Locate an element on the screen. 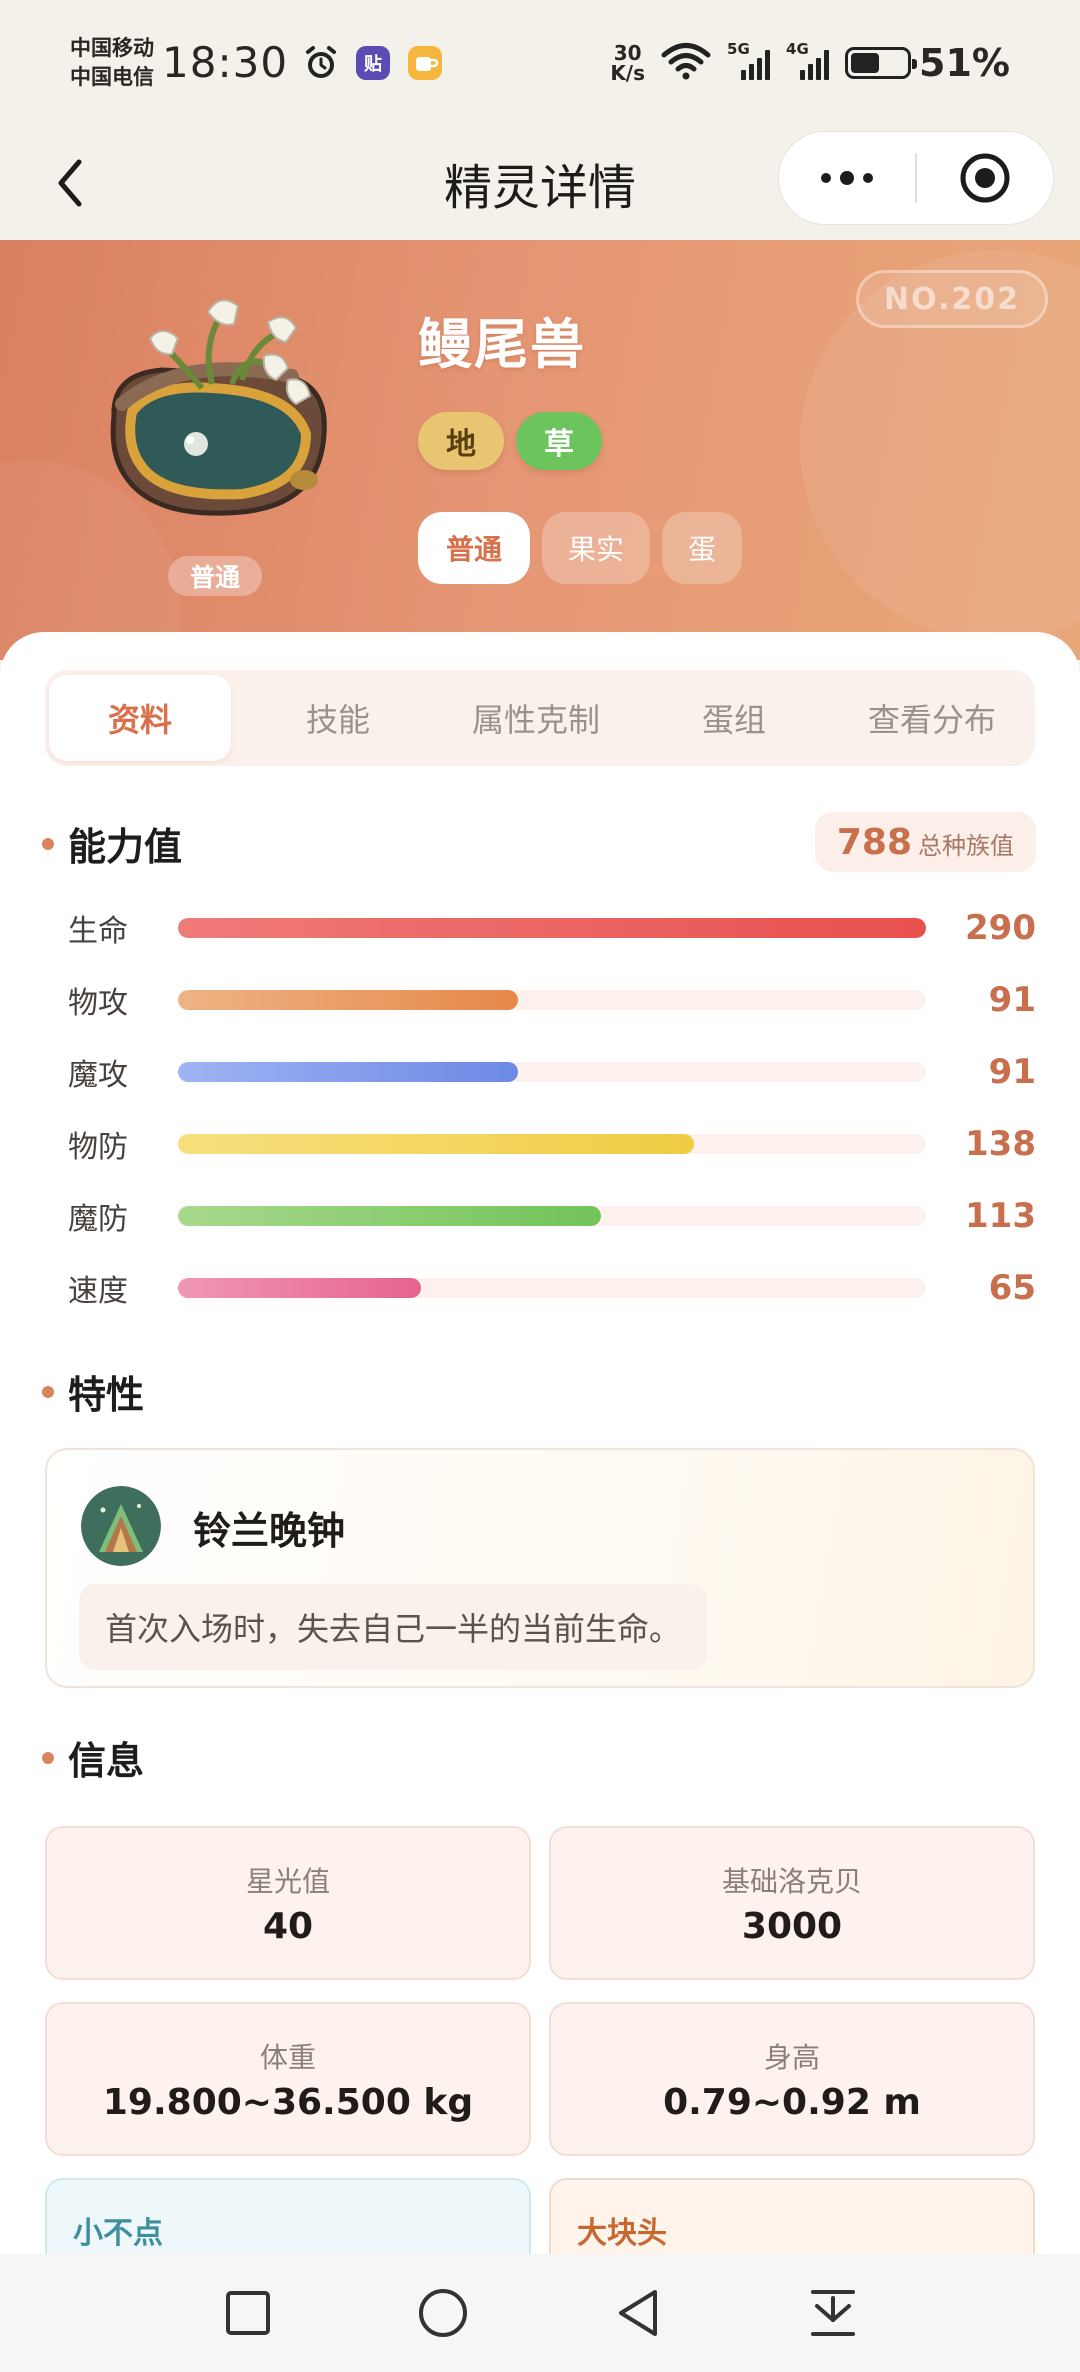 This screenshot has width=1080, height=2372. back-arrow-icon is located at coordinates (70, 183).